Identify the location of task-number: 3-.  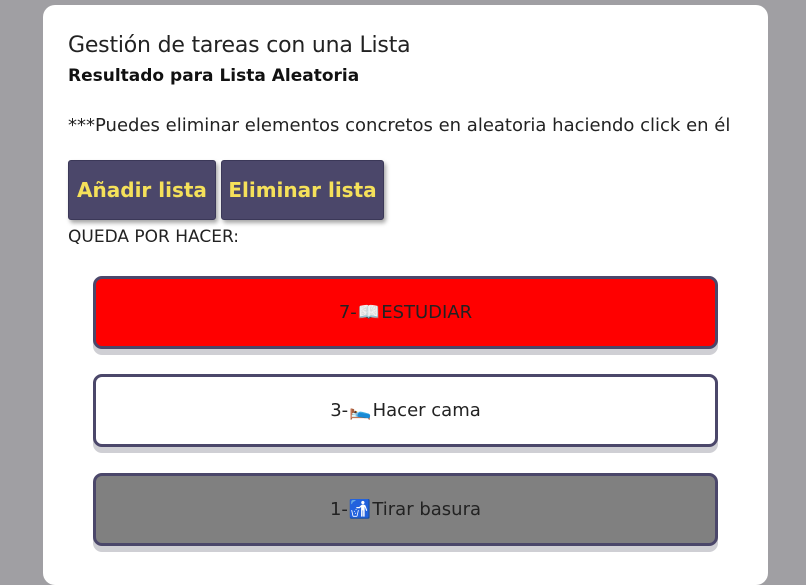
(339, 410).